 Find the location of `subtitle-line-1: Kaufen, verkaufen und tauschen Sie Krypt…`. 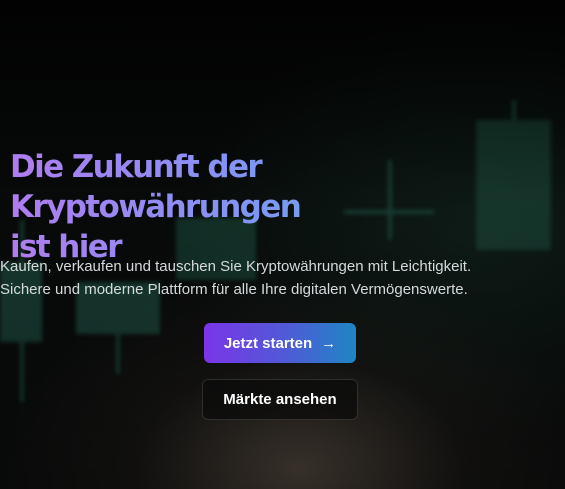

subtitle-line-1: Kaufen, verkaufen und tauschen Sie Krypt… is located at coordinates (236, 266).